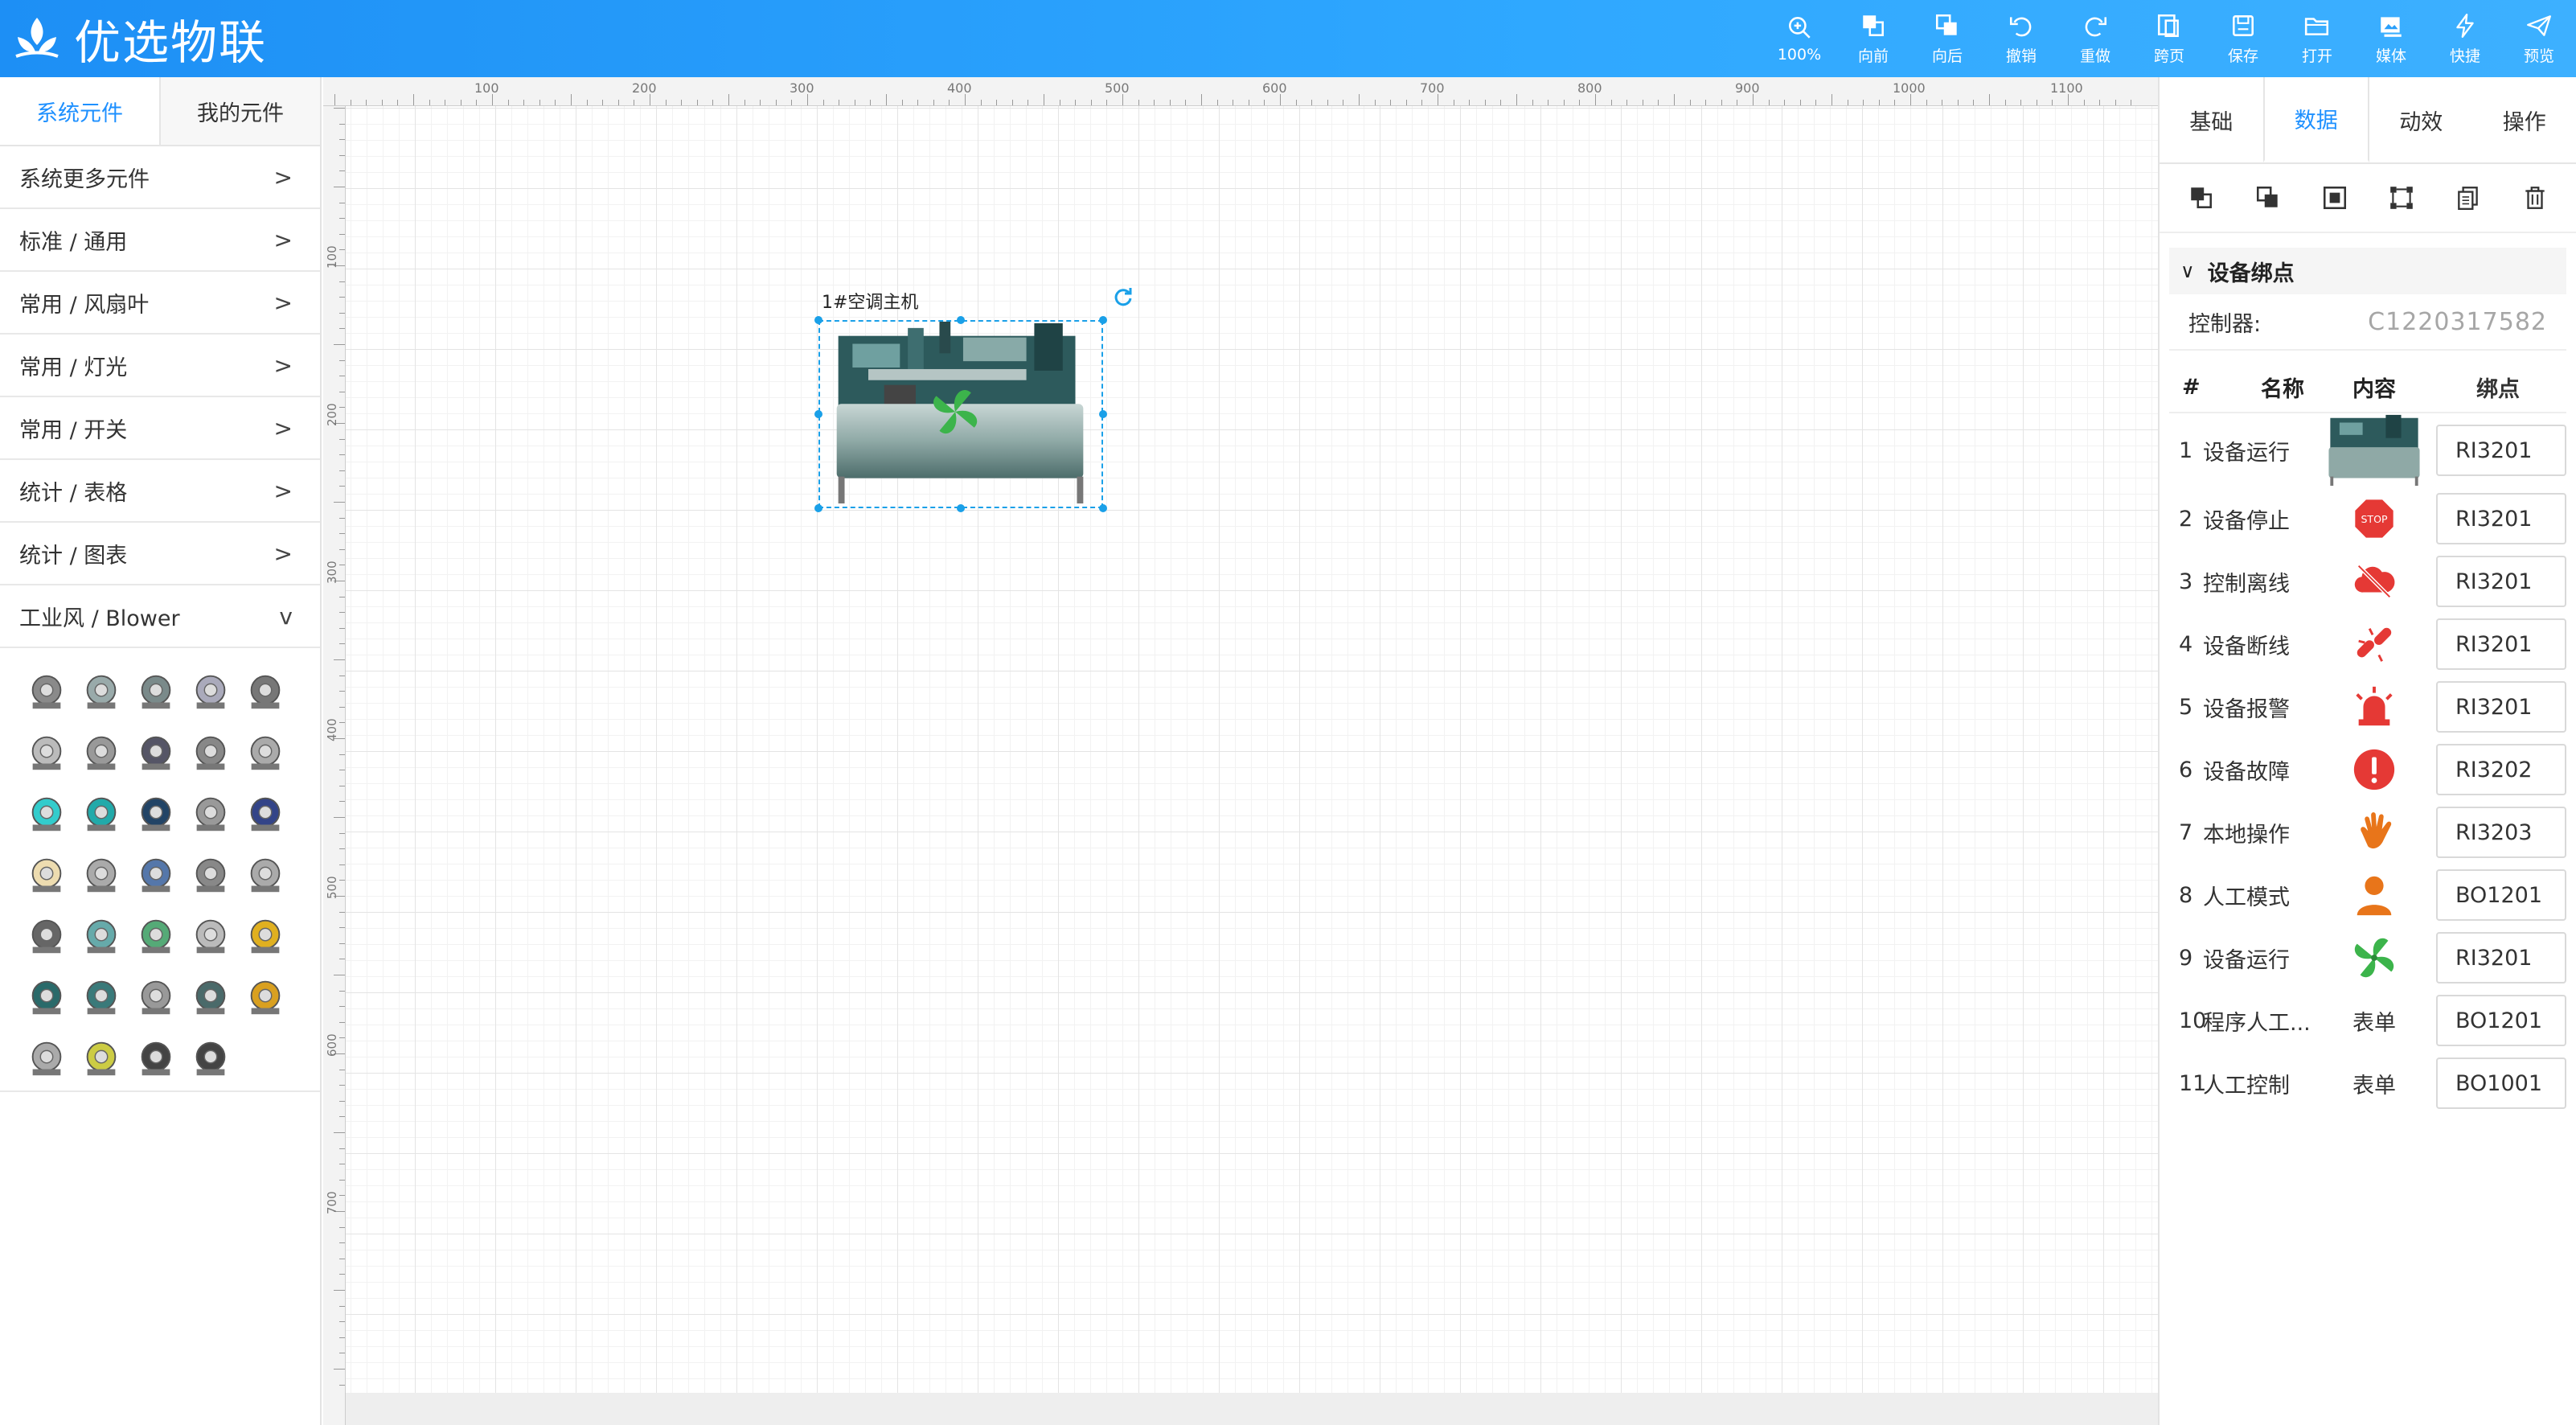 This screenshot has width=2576, height=1425. Describe the element at coordinates (2374, 644) in the screenshot. I see `broken-link-icon` at that location.